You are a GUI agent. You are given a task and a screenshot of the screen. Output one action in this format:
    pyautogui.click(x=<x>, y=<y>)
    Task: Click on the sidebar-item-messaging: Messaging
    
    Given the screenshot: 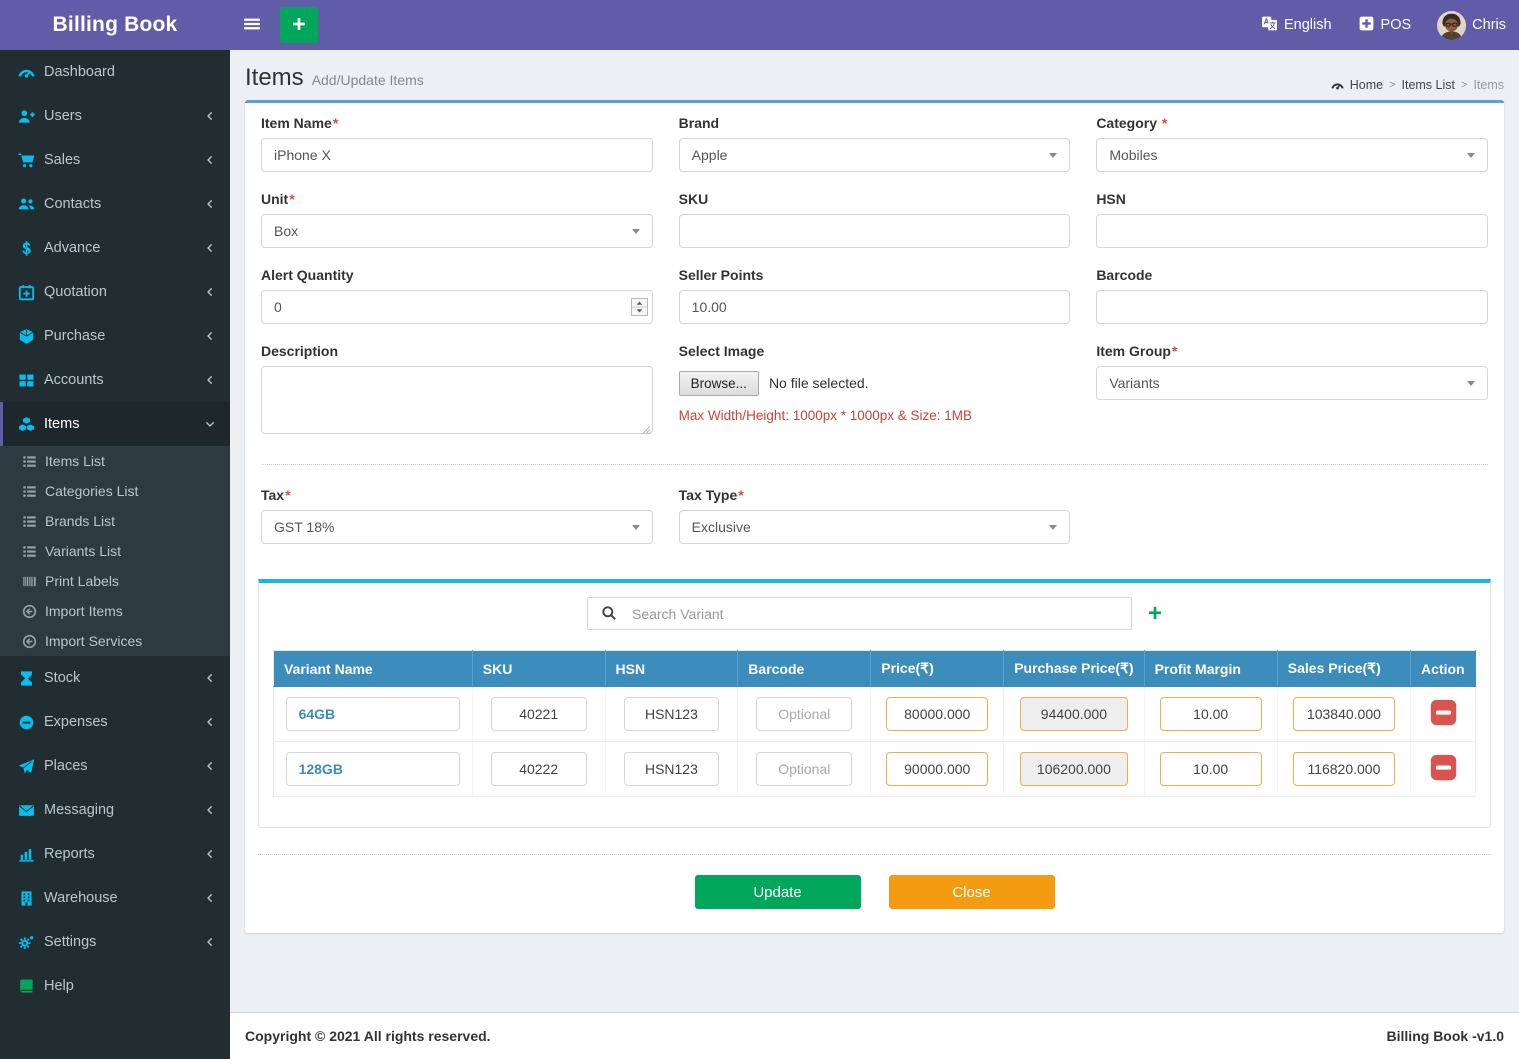 What is the action you would take?
    pyautogui.click(x=115, y=810)
    